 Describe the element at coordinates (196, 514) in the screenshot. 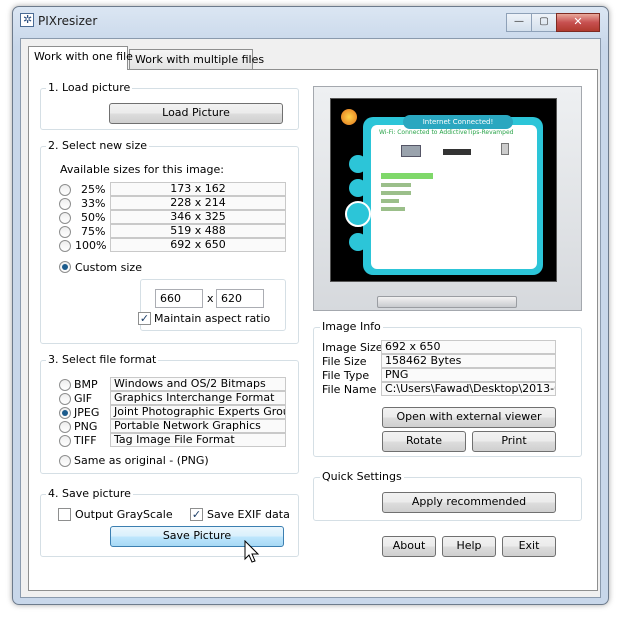

I see `save-exif-checkbox: ✓` at that location.